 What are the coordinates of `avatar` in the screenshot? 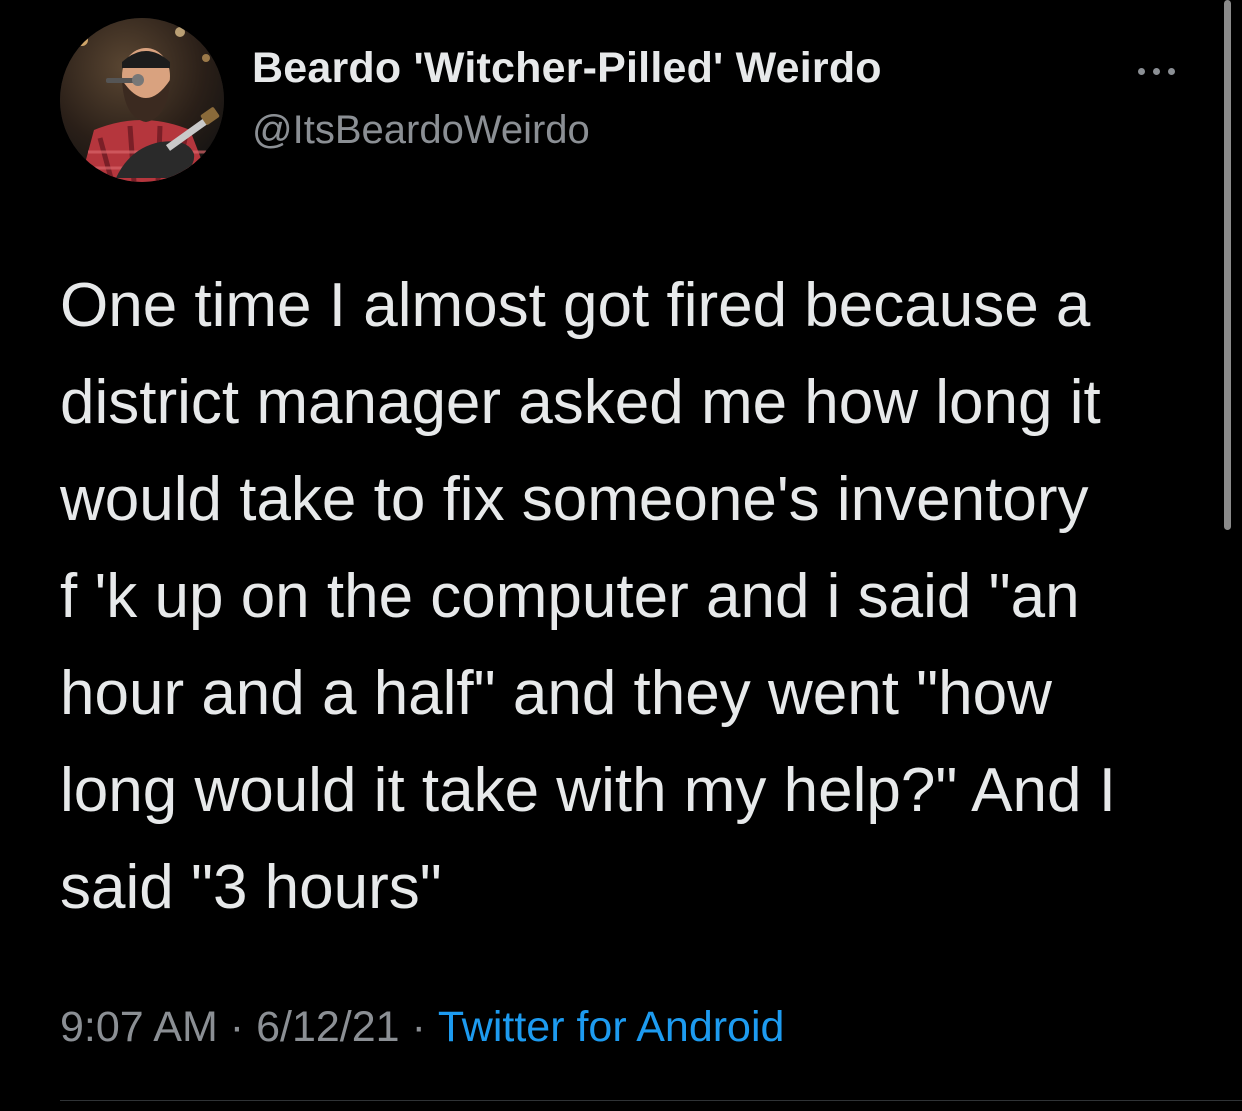 It's located at (142, 100).